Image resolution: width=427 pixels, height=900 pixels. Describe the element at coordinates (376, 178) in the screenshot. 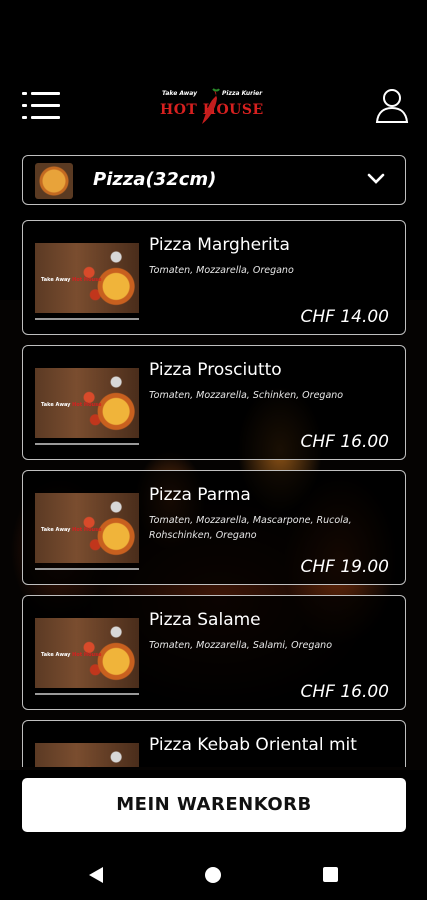

I see `chevron-down-icon` at that location.